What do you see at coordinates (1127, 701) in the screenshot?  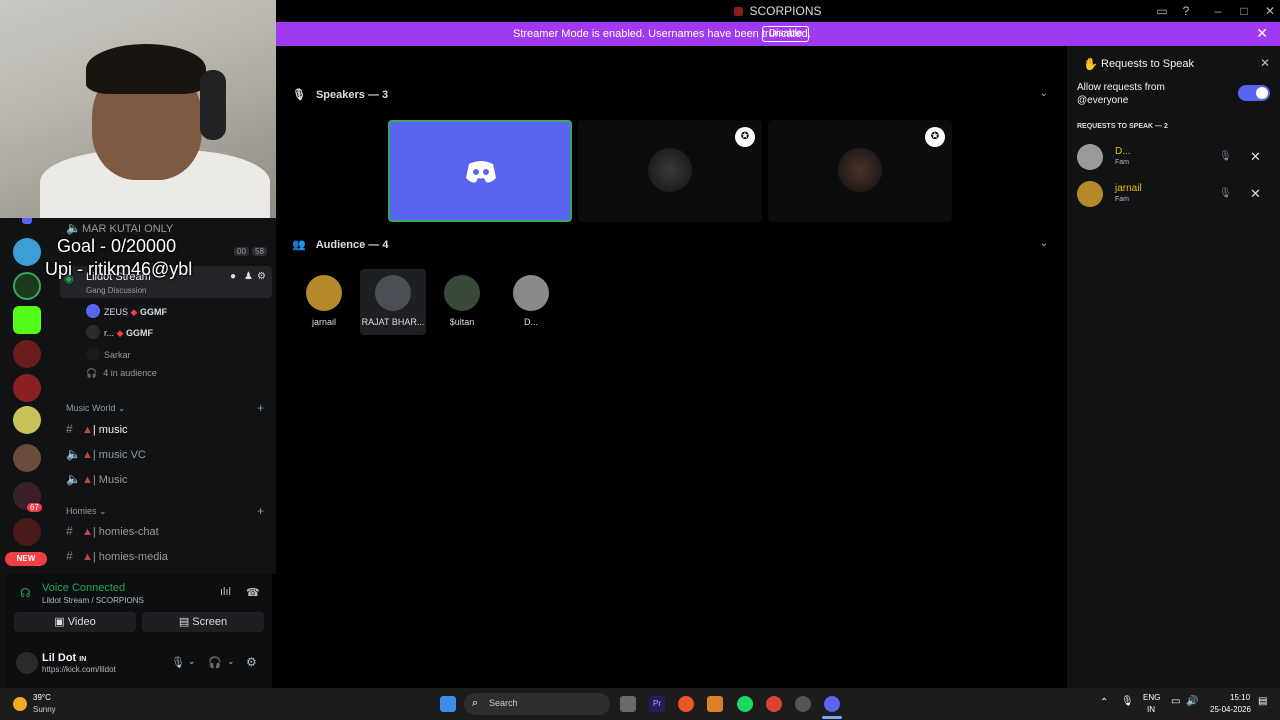 I see `microphone-tray-icon: 🎙` at bounding box center [1127, 701].